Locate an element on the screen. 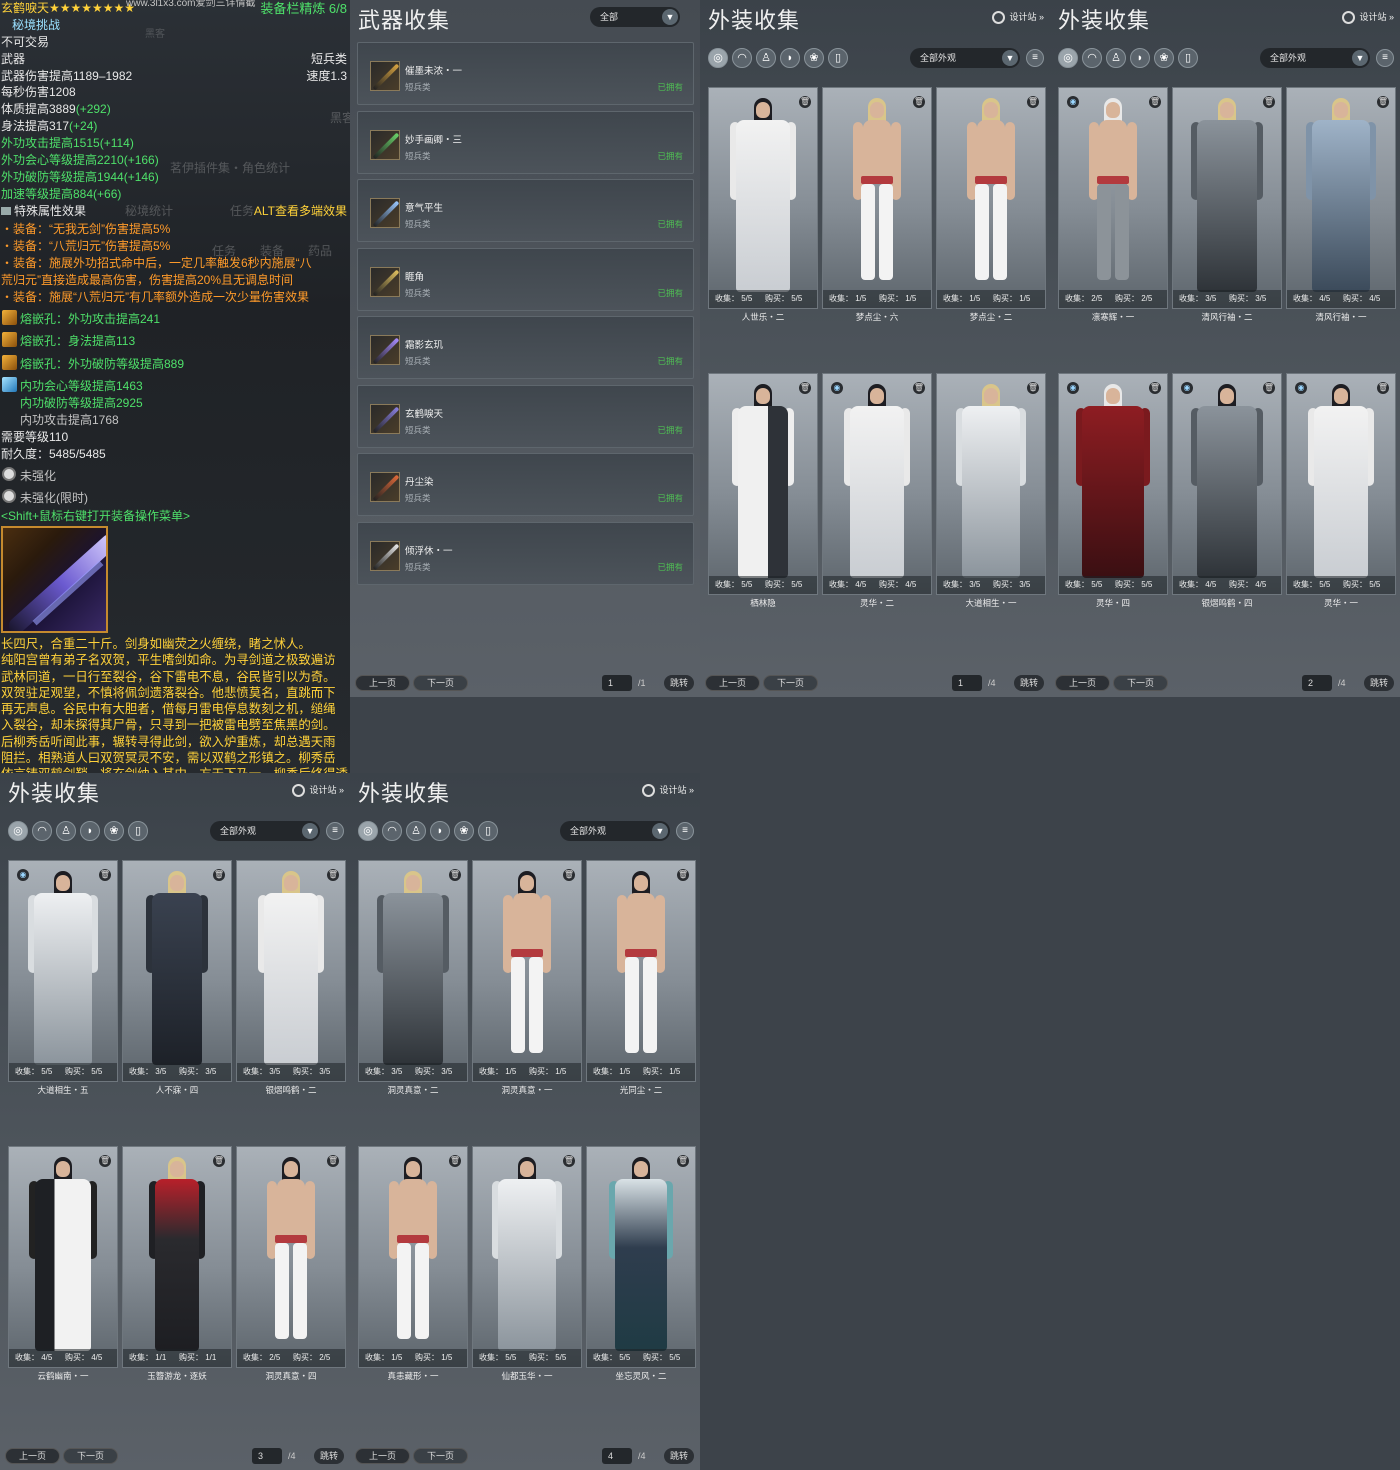 The width and height of the screenshot is (1400, 1470). outfit-card: 🗑 收集： 1/1 购买： 1/1 is located at coordinates (177, 1257).